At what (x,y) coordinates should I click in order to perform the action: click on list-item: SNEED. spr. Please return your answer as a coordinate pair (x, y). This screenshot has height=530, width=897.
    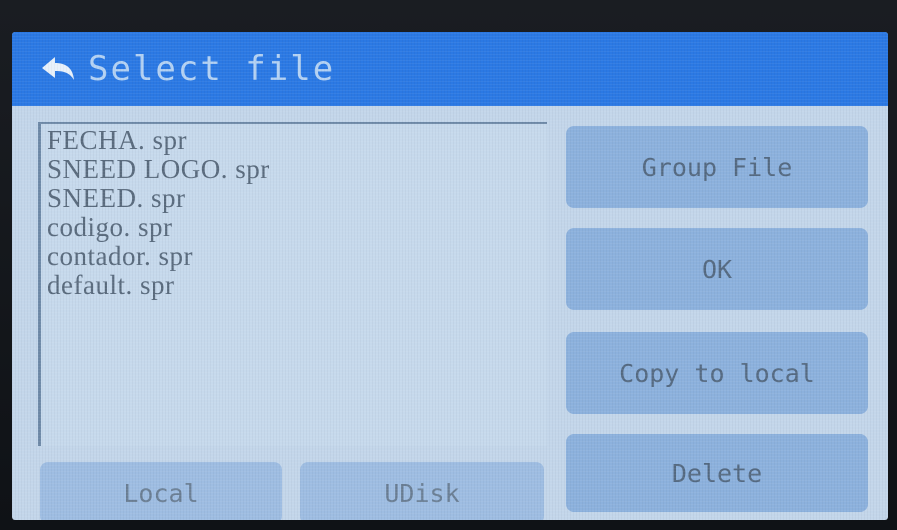
    Looking at the image, I should click on (294, 198).